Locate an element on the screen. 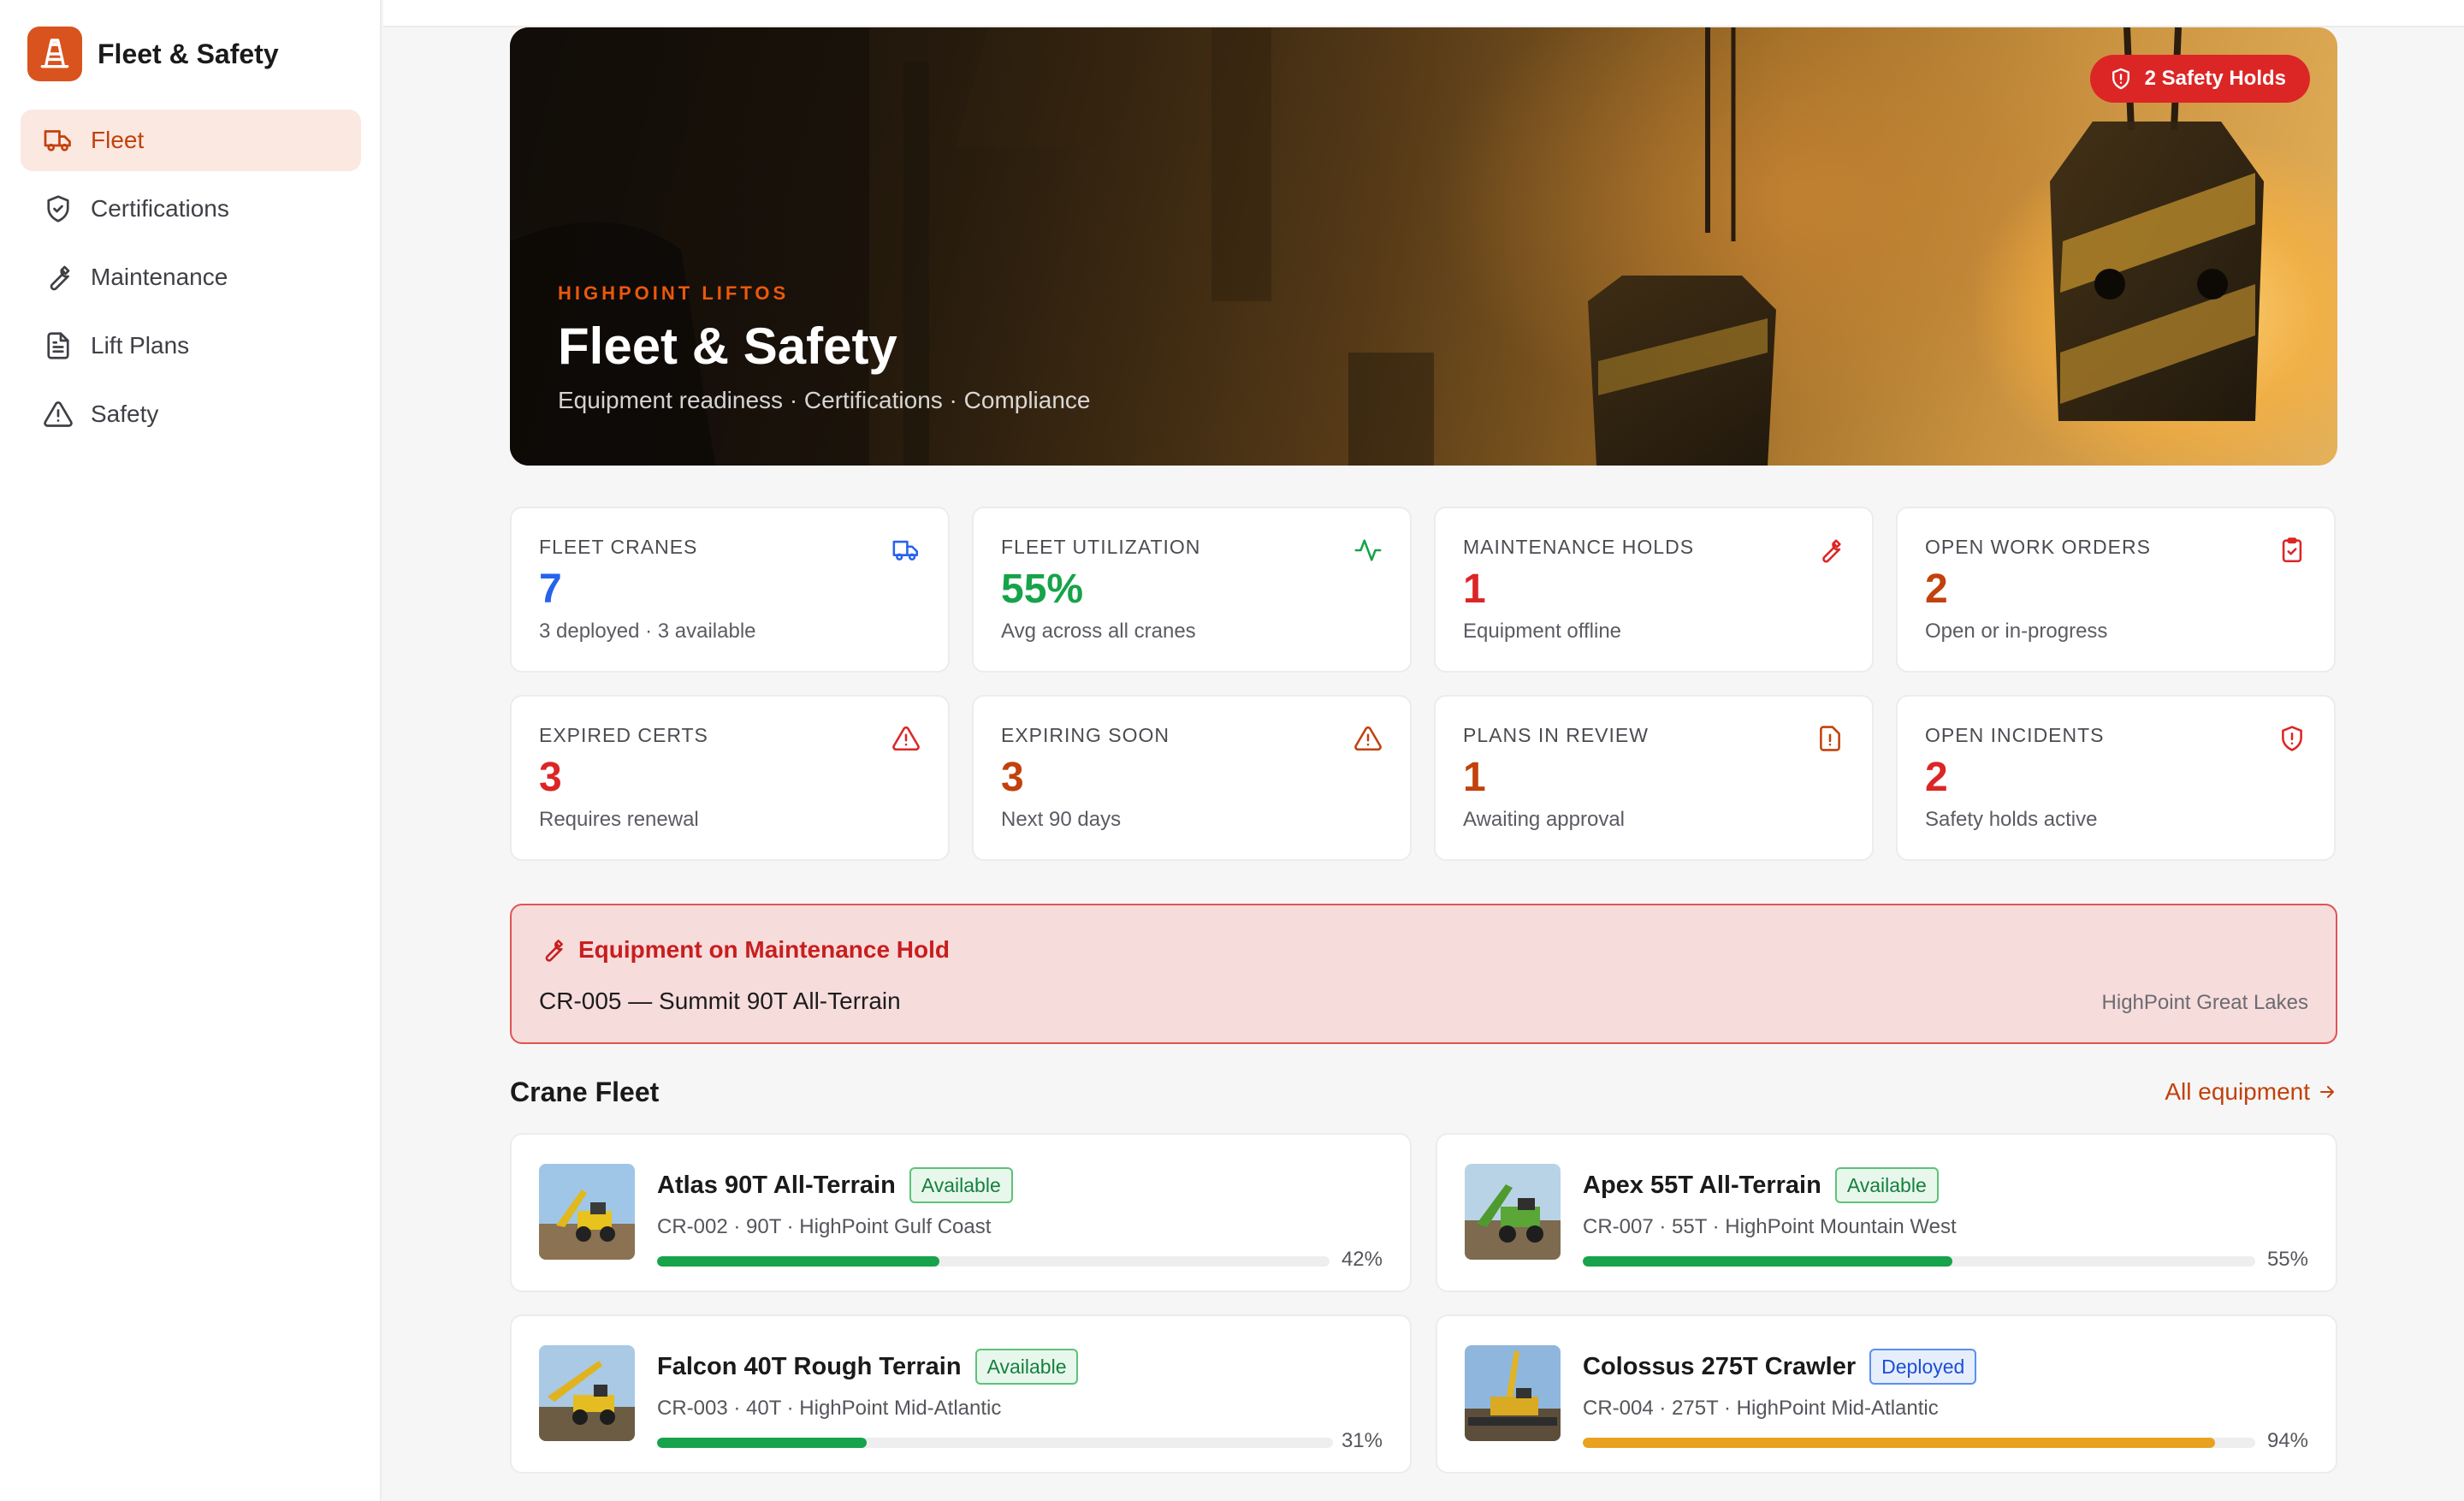 The height and width of the screenshot is (1501, 2464). alert-location: HighPoint Great Lakes is located at coordinates (2204, 1002).